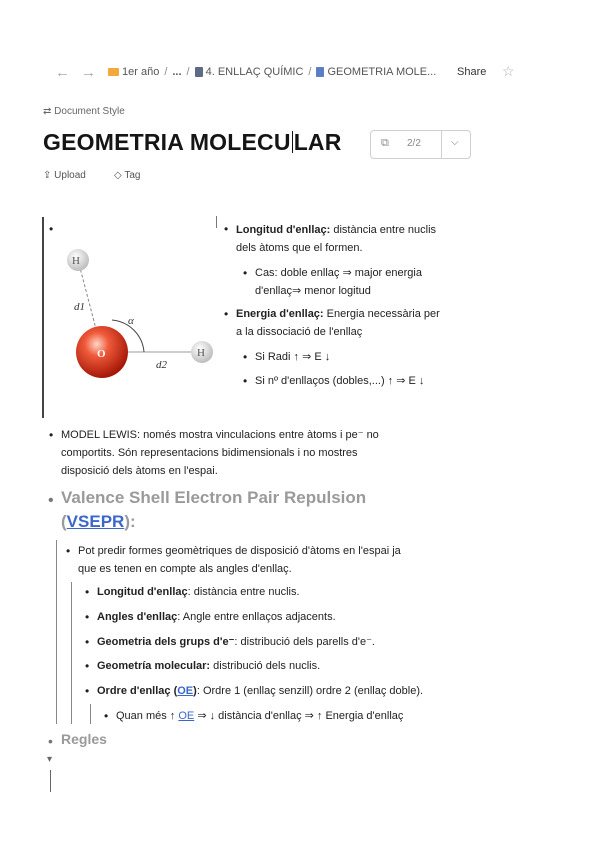 This screenshot has height=848, width=599. Describe the element at coordinates (47, 111) in the screenshot. I see `document-style-icon: ⇄` at that location.